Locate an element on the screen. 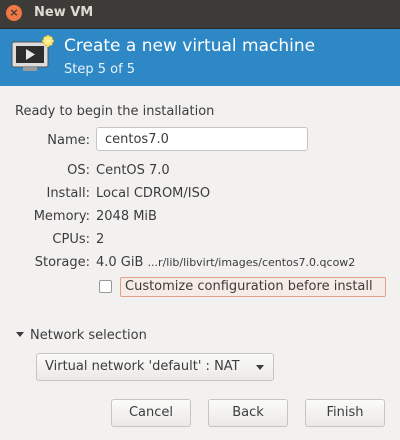  wizard-title: Create a new virtual machine is located at coordinates (190, 46).